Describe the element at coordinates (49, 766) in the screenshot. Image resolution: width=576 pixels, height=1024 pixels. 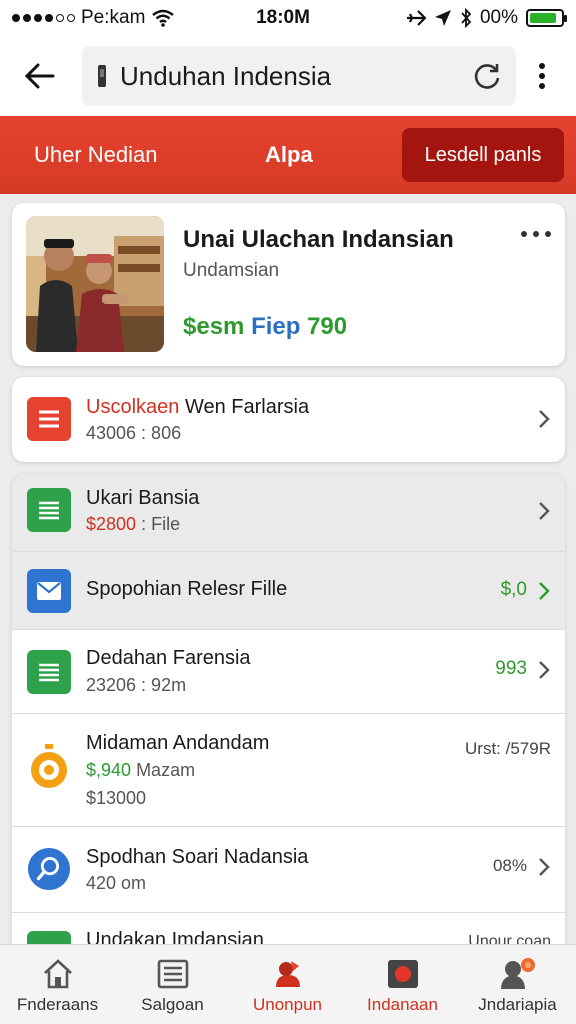
I see `timer-icon` at that location.